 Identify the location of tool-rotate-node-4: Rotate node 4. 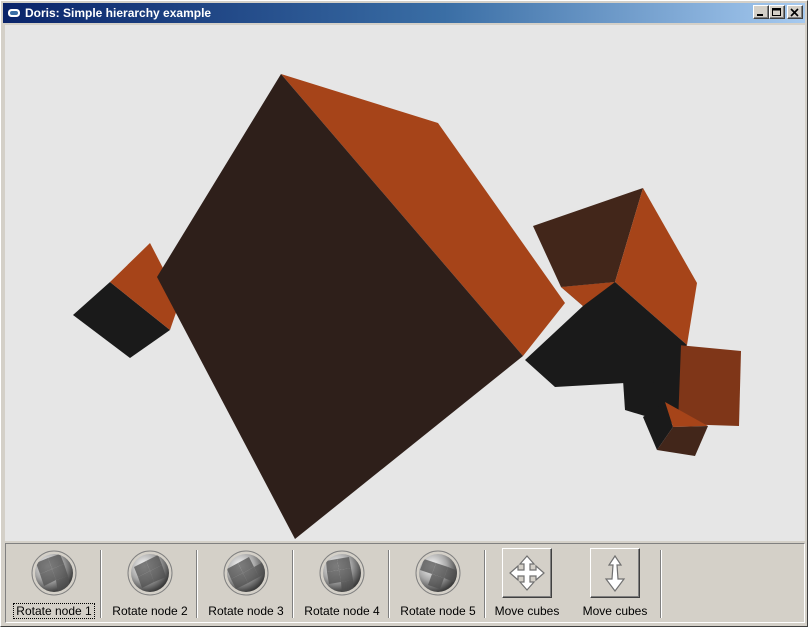
(342, 584).